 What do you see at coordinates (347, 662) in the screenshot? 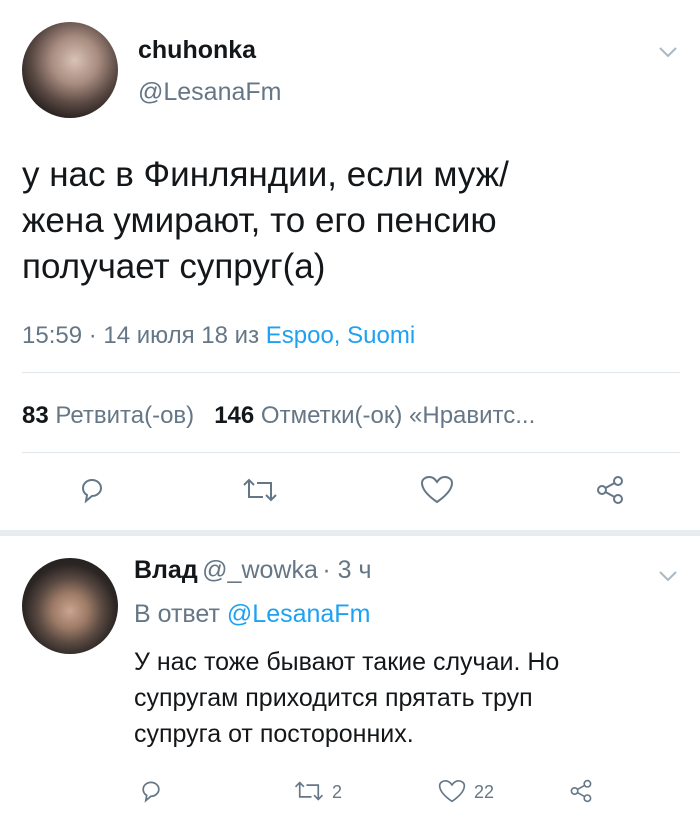
I see `reply-text-line: У нас тоже бывают такие случаи. Но` at bounding box center [347, 662].